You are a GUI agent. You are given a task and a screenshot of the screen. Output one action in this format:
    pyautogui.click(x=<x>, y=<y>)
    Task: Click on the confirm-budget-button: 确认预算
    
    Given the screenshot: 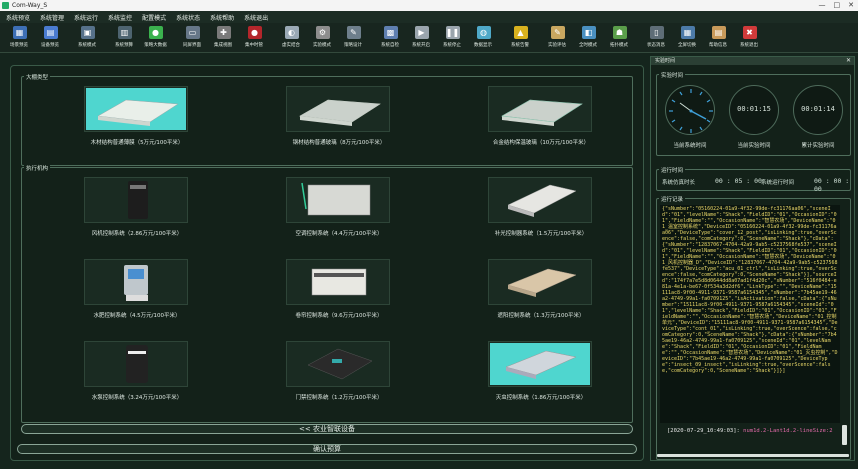 What is the action you would take?
    pyautogui.click(x=327, y=449)
    